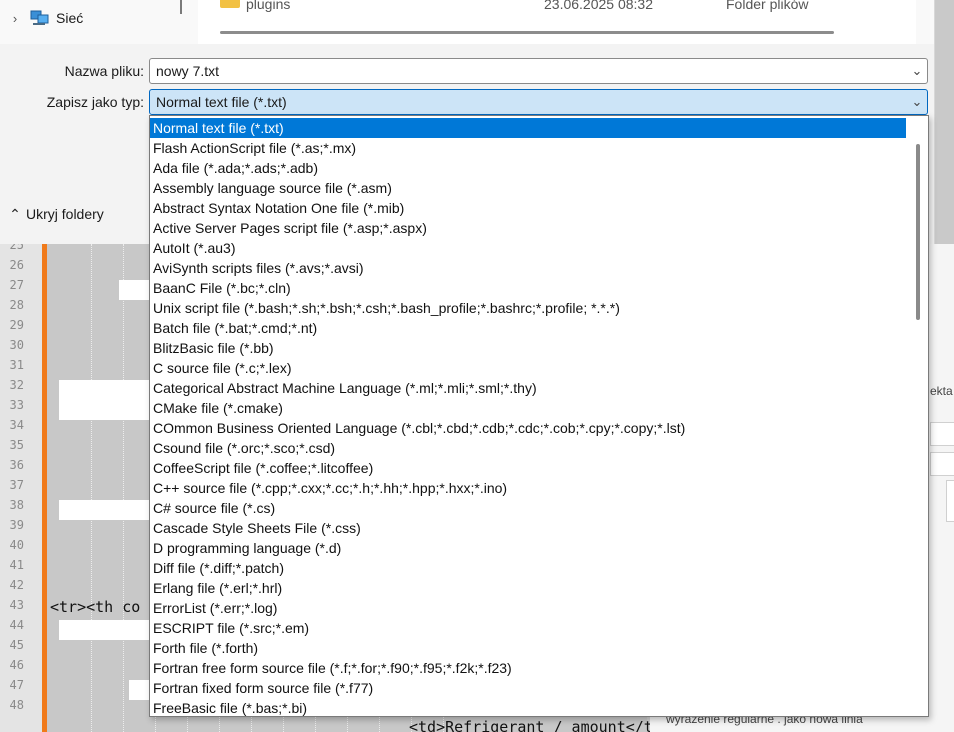  I want to click on dropdown-option: C source file (*.c;*.lex), so click(528, 368).